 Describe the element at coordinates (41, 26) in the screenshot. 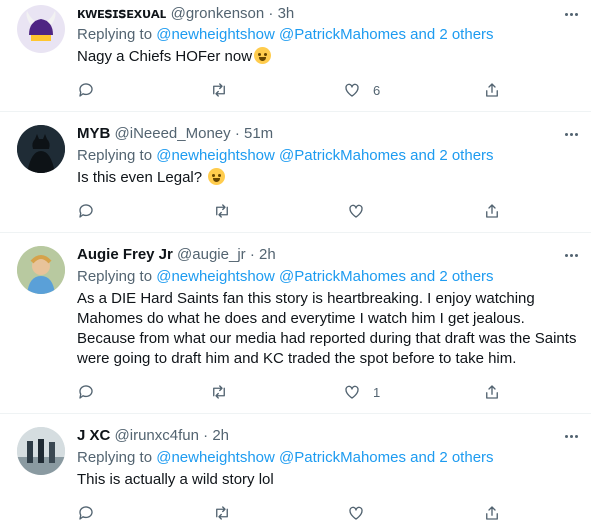

I see `vikings-helmet-icon` at that location.